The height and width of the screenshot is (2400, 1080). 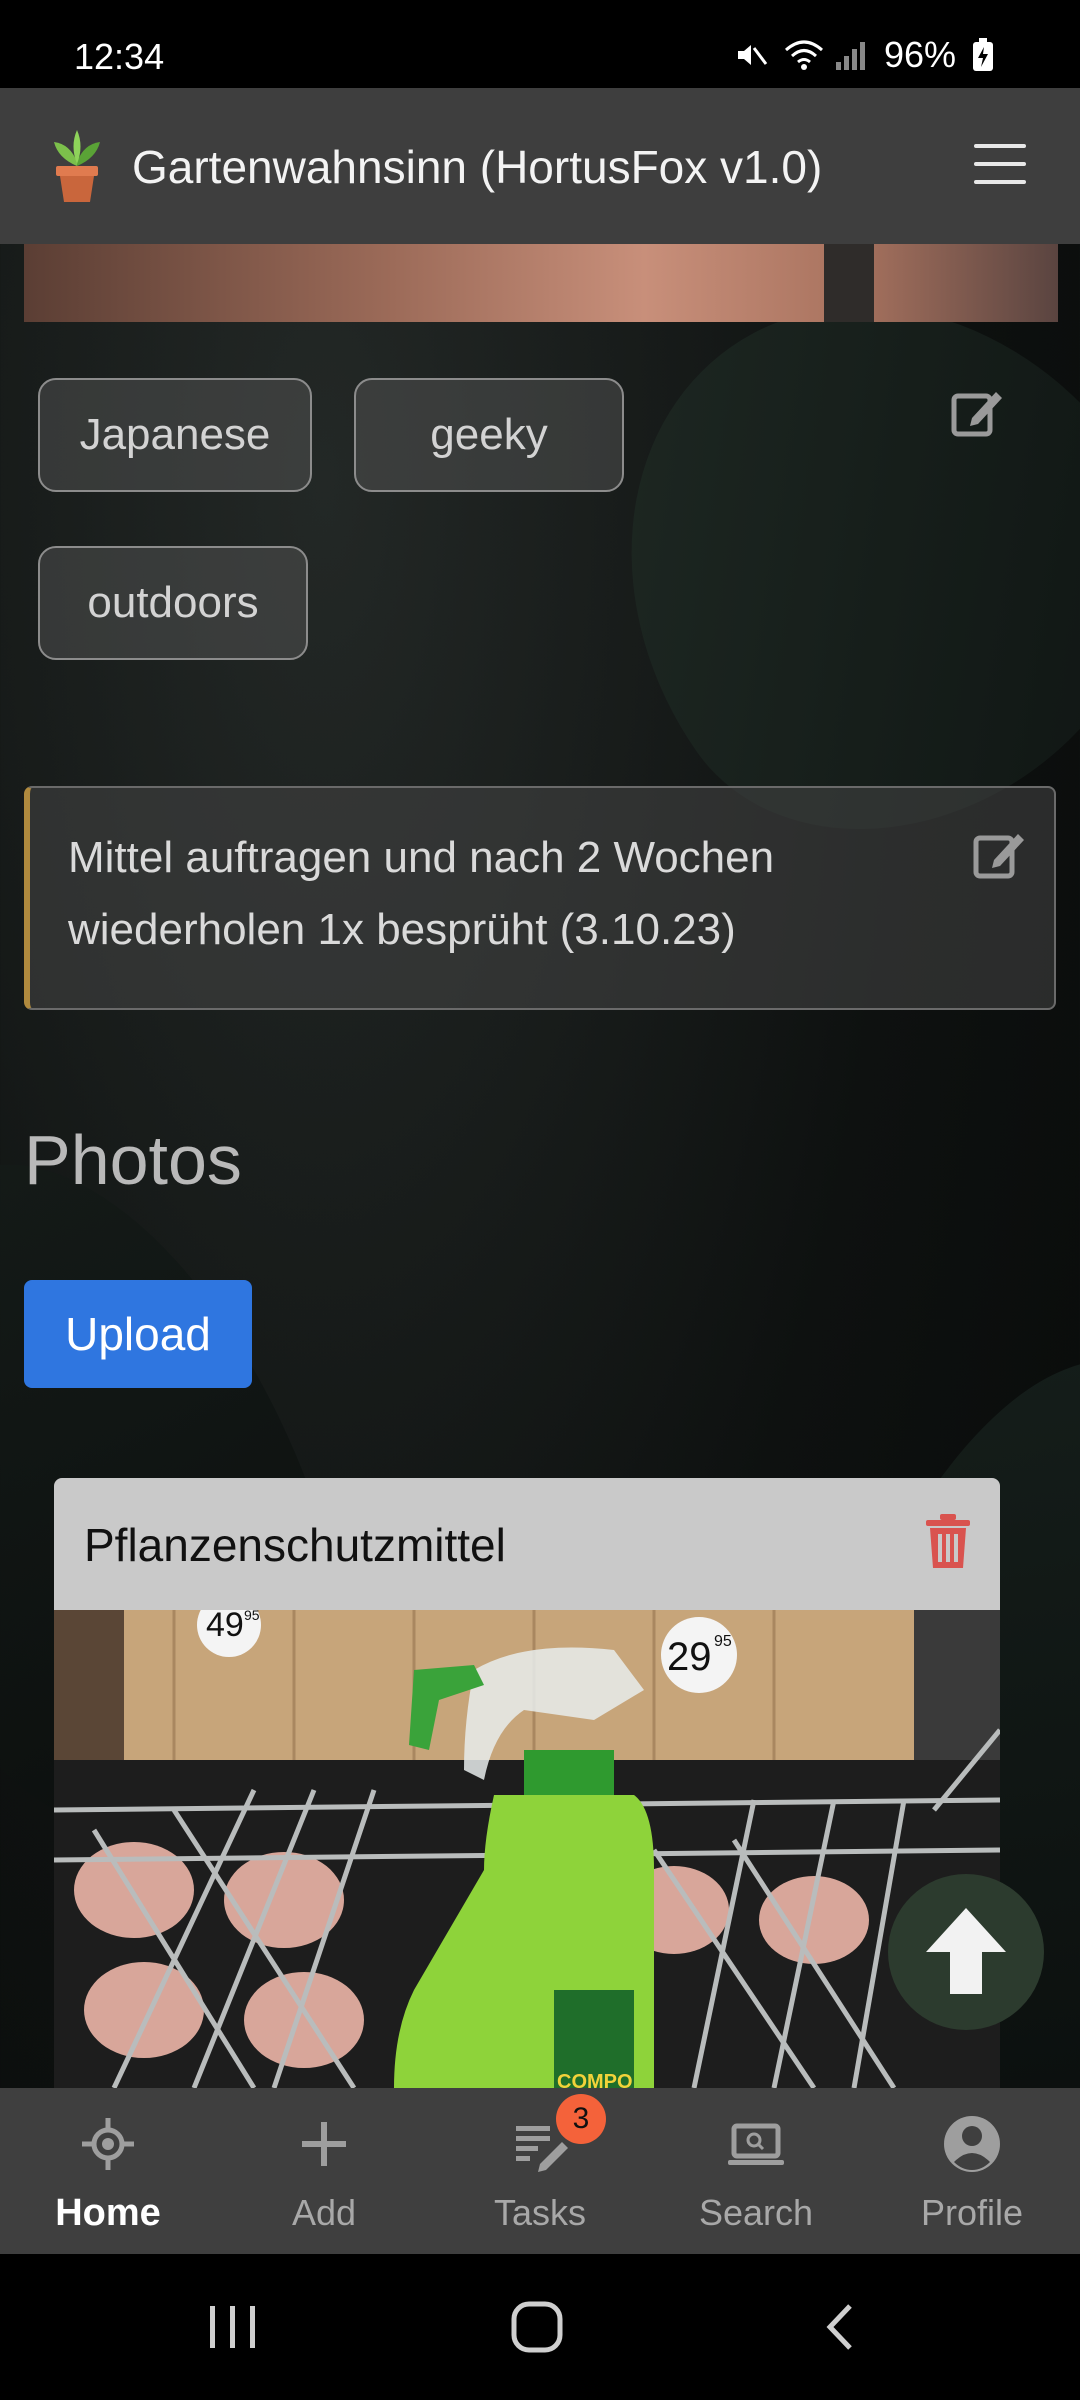 What do you see at coordinates (972, 2144) in the screenshot?
I see `profile-icon` at bounding box center [972, 2144].